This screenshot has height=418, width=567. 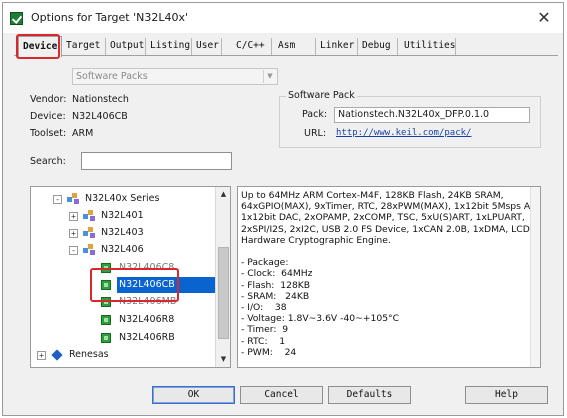 What do you see at coordinates (321, 95) in the screenshot?
I see `software-pack-title: Software Pack` at bounding box center [321, 95].